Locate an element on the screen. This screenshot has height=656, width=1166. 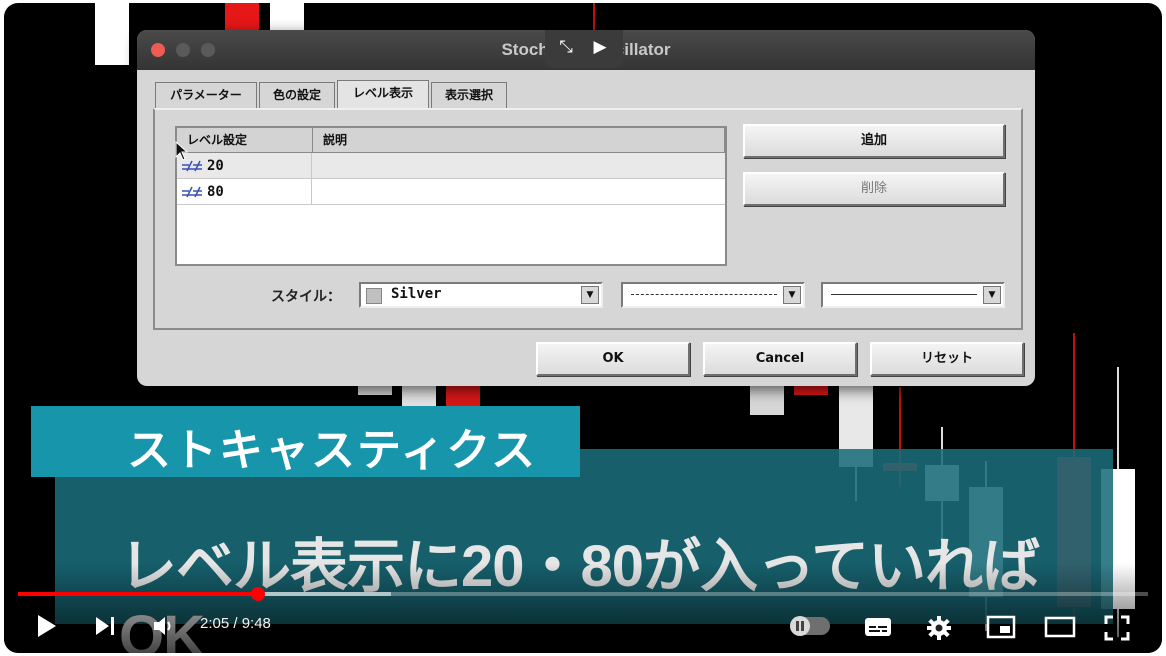
levels-table: レベル設定 説明 20 80 is located at coordinates (451, 196).